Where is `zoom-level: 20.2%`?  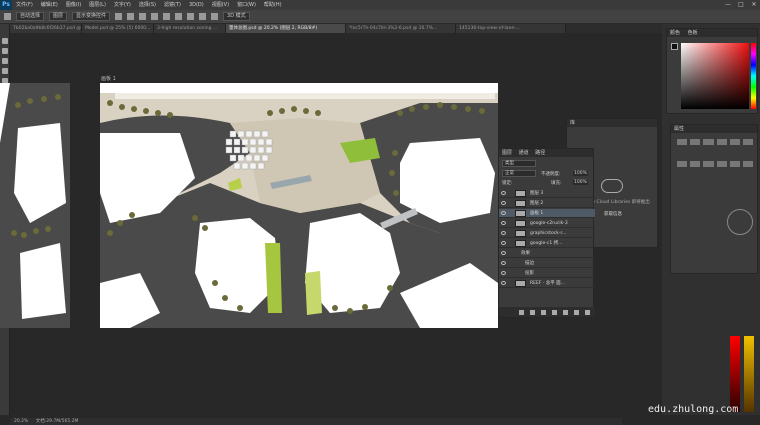 zoom-level: 20.2% is located at coordinates (21, 421).